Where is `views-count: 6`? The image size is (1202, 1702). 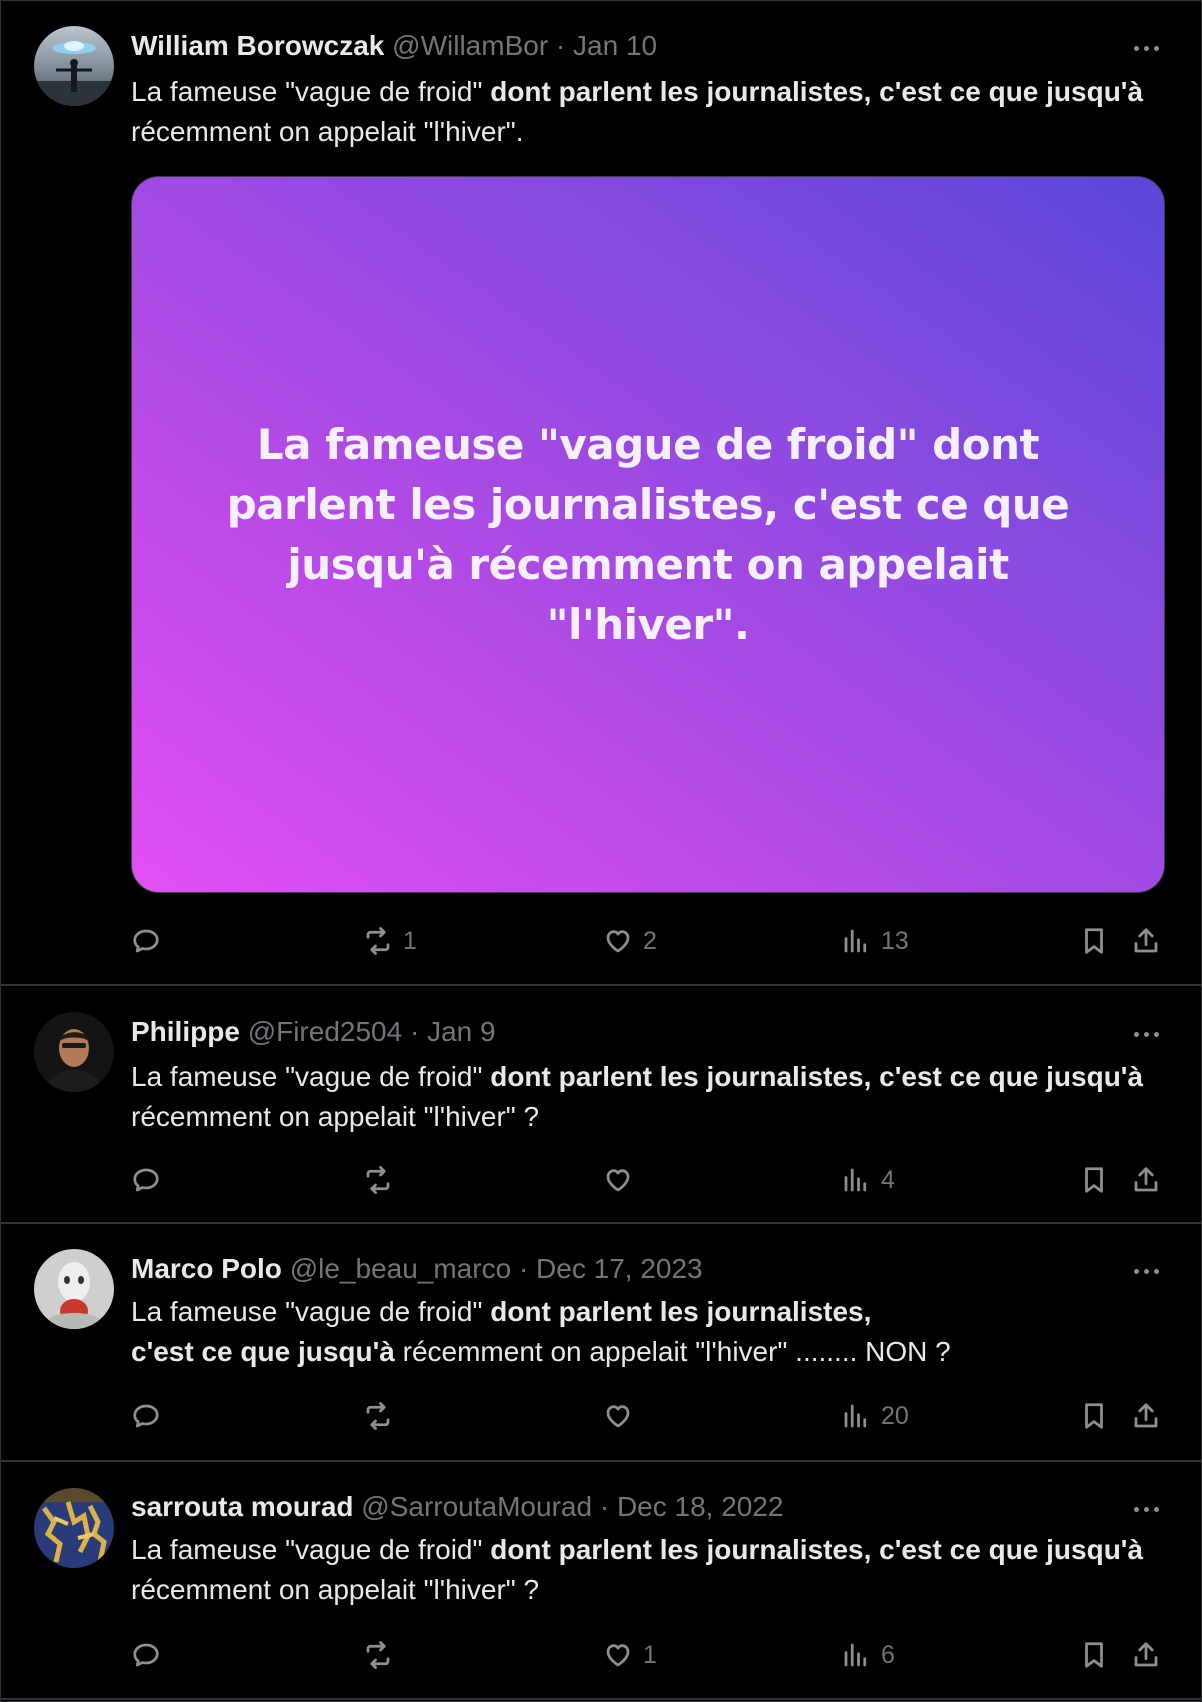 views-count: 6 is located at coordinates (888, 1654).